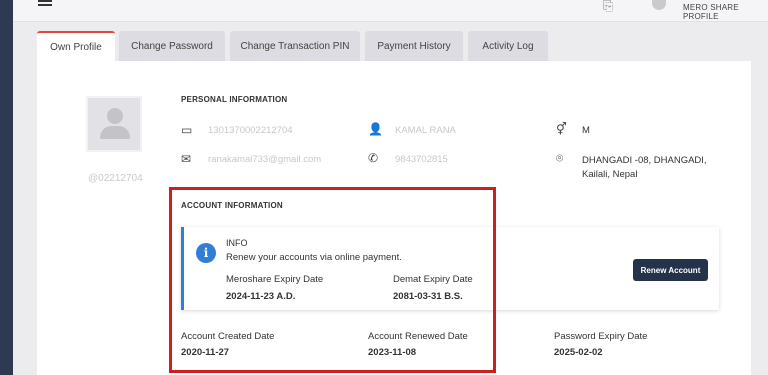  What do you see at coordinates (76, 46) in the screenshot?
I see `tab-own-profile: Own Profile` at bounding box center [76, 46].